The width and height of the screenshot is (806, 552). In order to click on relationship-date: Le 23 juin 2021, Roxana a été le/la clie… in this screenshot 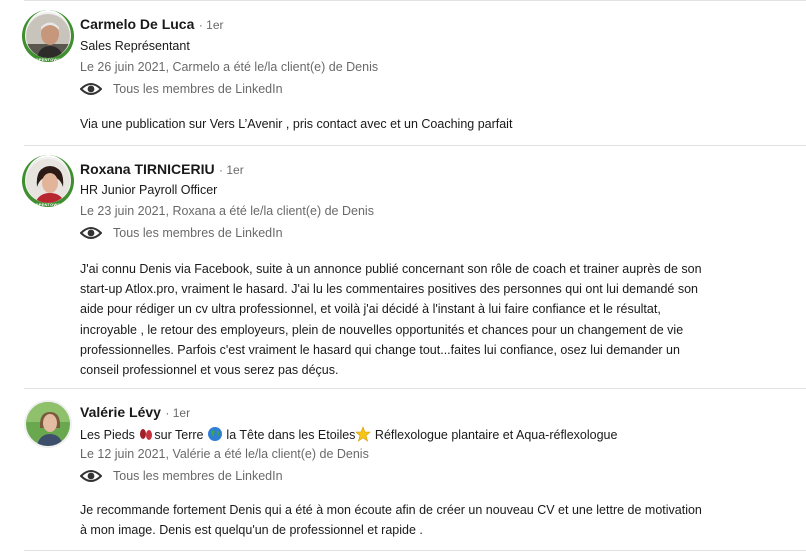, I will do `click(227, 211)`.